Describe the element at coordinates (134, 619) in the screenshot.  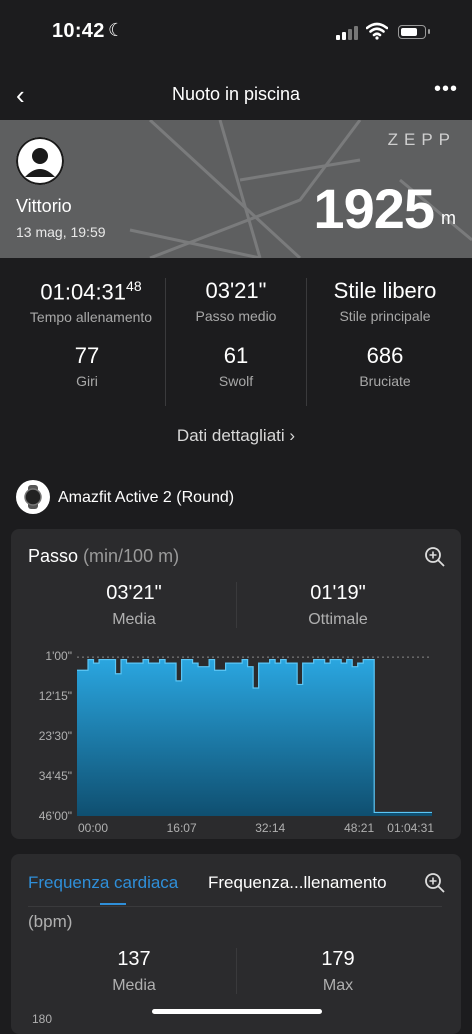
I see `pace-average-label: Media` at that location.